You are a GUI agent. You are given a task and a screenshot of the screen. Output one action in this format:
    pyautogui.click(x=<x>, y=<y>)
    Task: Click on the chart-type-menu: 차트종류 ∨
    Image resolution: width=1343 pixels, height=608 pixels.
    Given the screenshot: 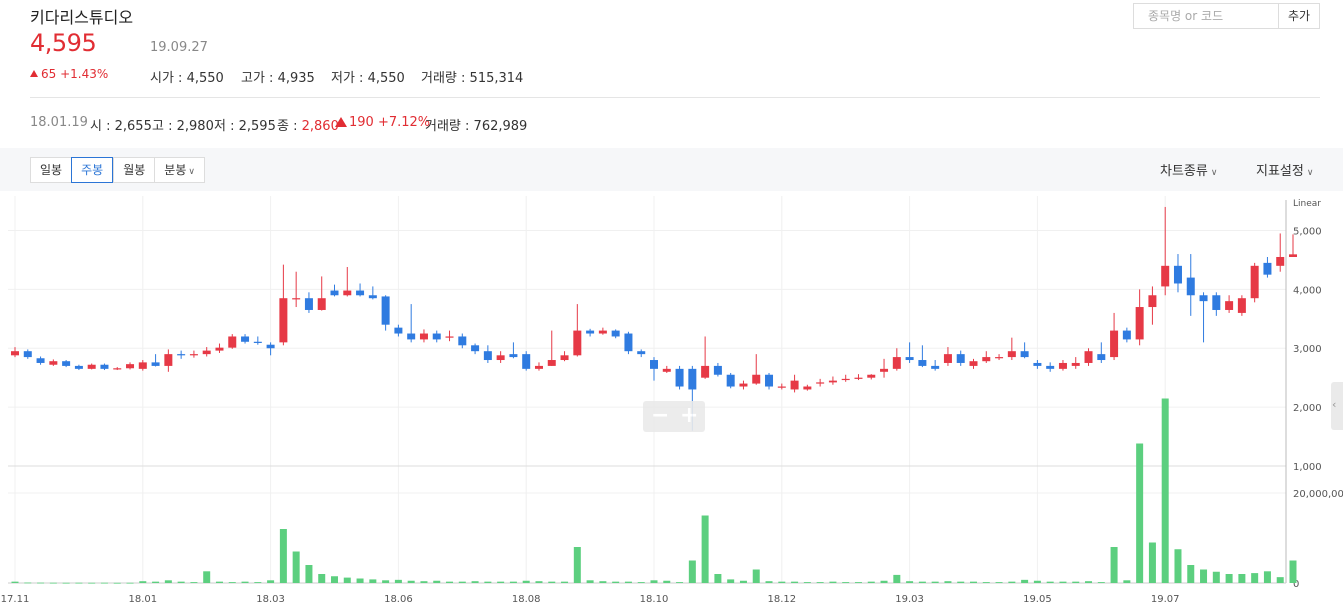 What is the action you would take?
    pyautogui.click(x=1188, y=169)
    